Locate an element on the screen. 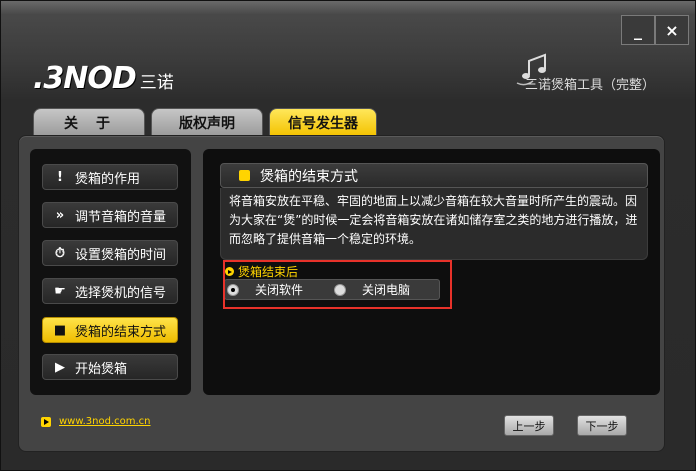 The image size is (696, 471). double-arrow-icon: » is located at coordinates (60, 215).